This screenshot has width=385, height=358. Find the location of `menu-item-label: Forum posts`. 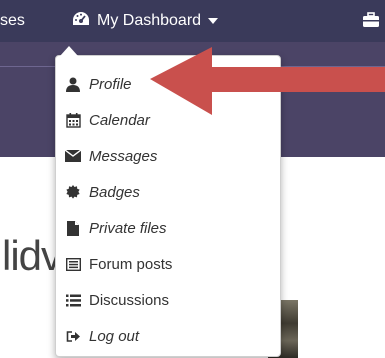

menu-item-label: Forum posts is located at coordinates (131, 264).